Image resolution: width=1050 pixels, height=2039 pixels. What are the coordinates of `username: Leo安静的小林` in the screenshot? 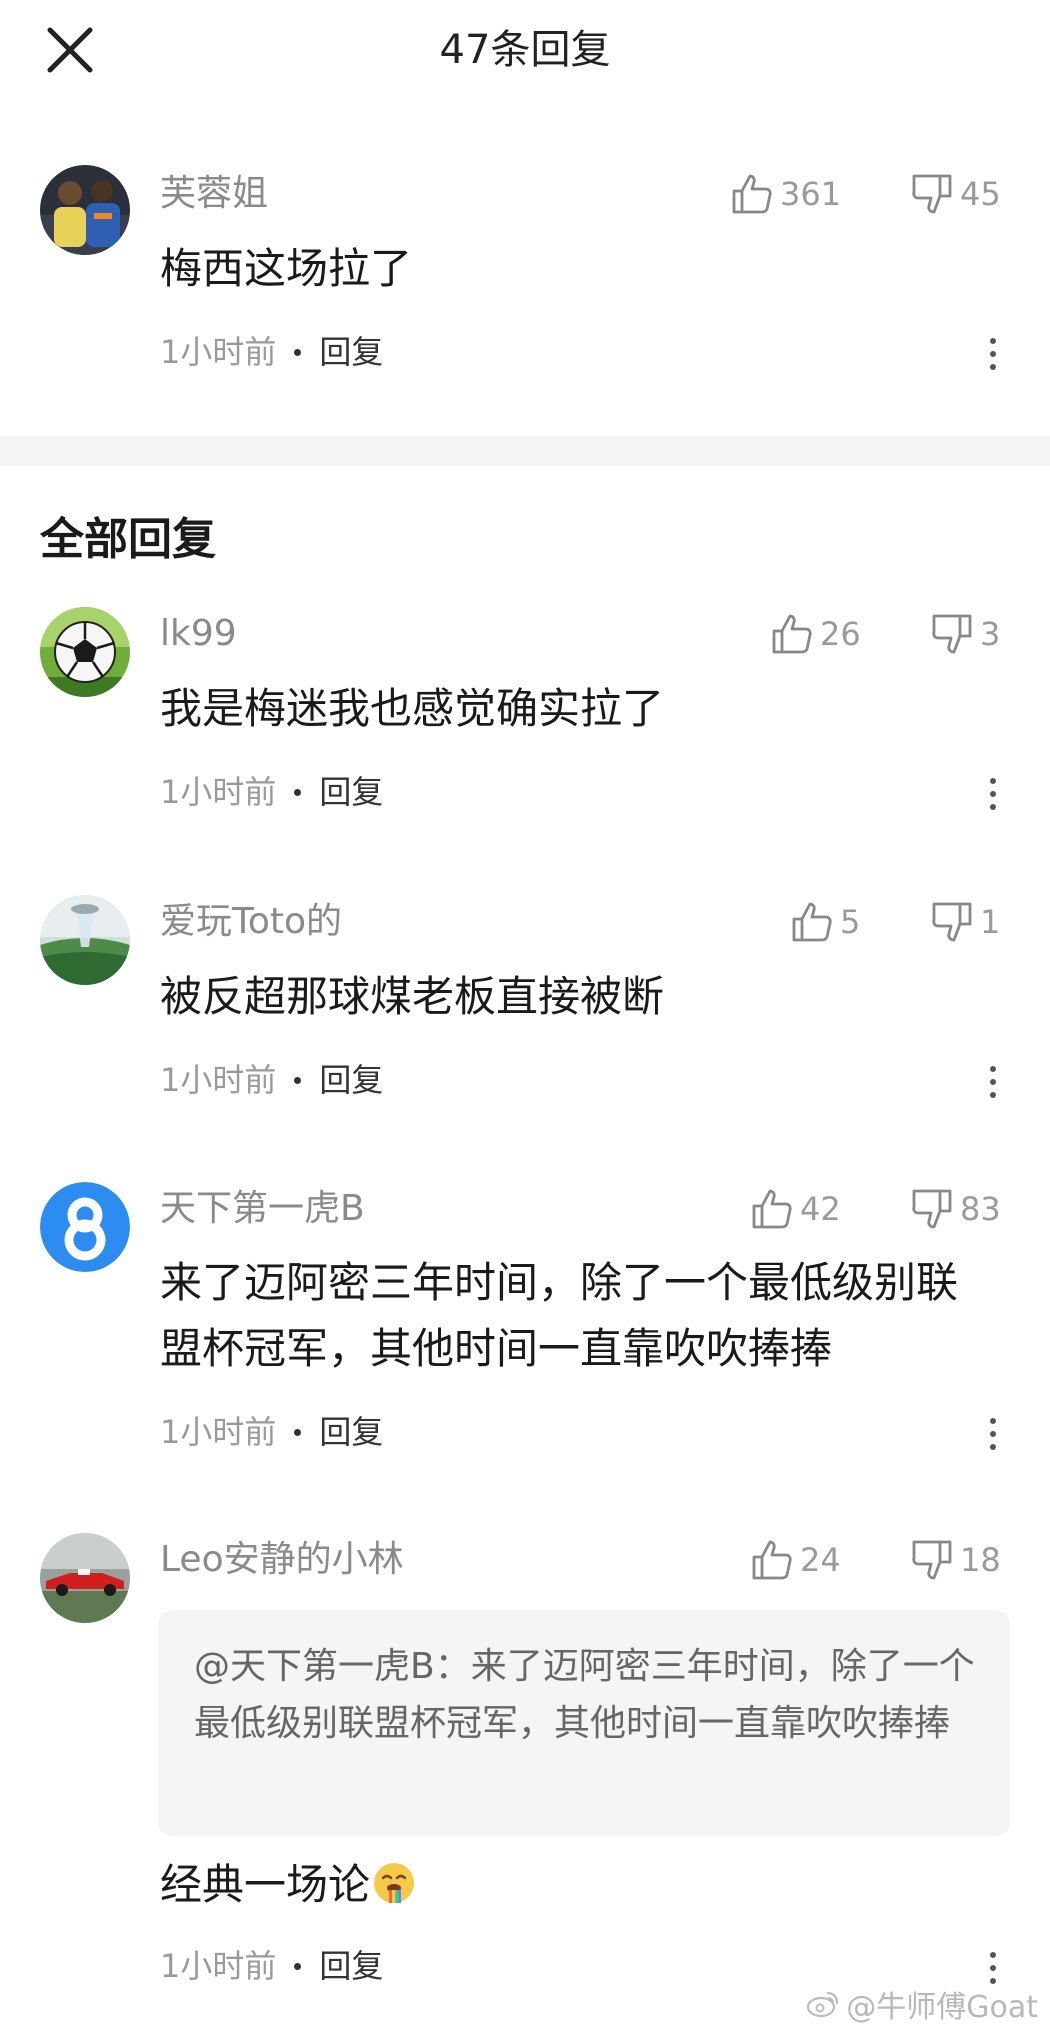 It's located at (282, 1560).